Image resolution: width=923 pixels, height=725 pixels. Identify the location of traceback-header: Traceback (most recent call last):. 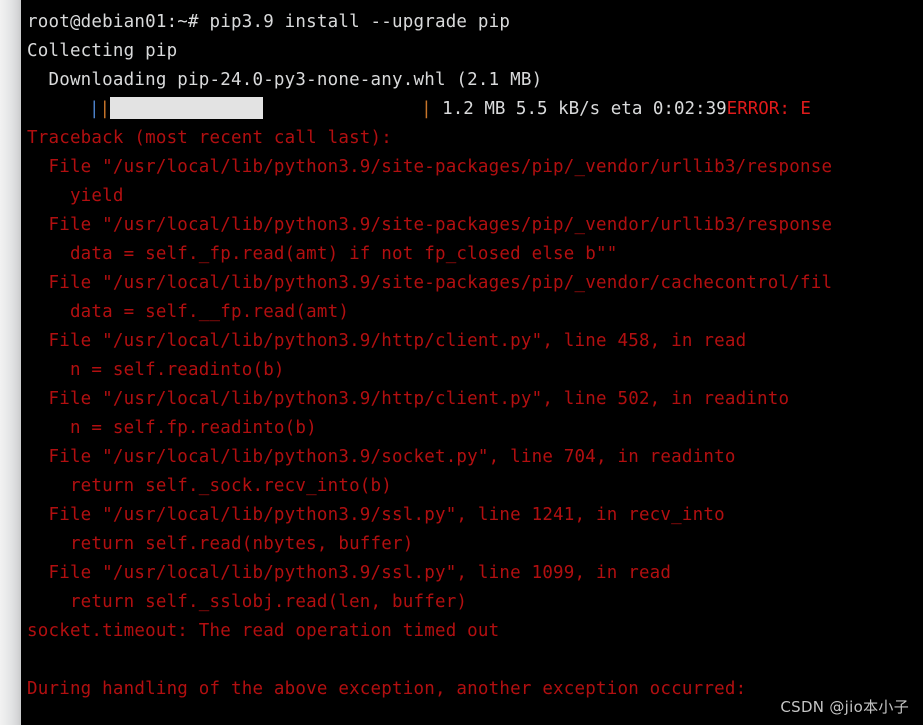
(210, 138).